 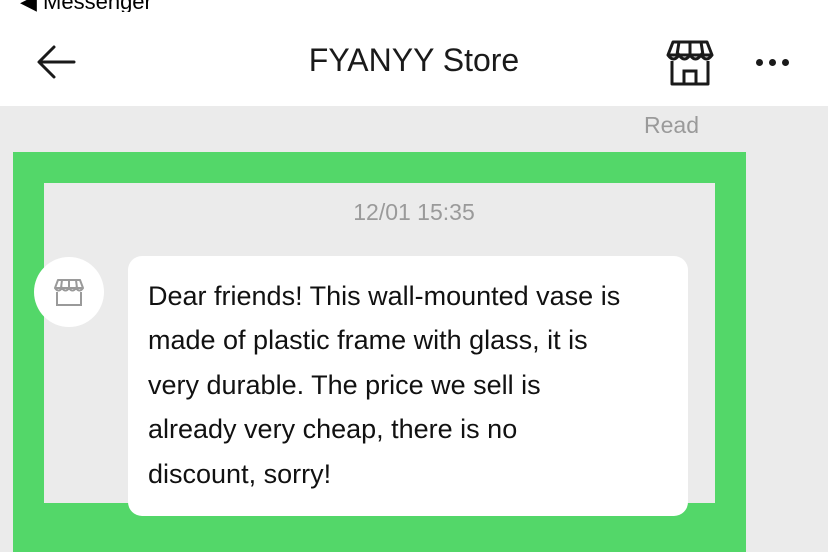 I want to click on back-button, so click(x=56, y=62).